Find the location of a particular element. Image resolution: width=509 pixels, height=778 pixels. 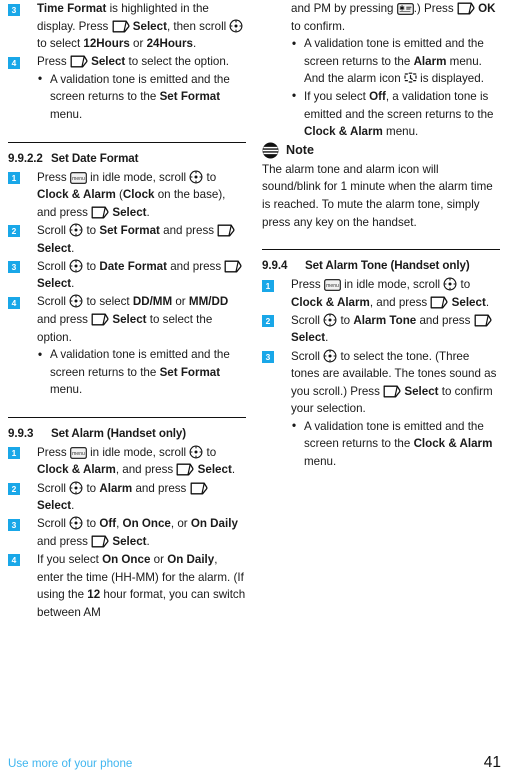

step-item: 2 Scroll to Set Format and press Select. is located at coordinates (127, 239).